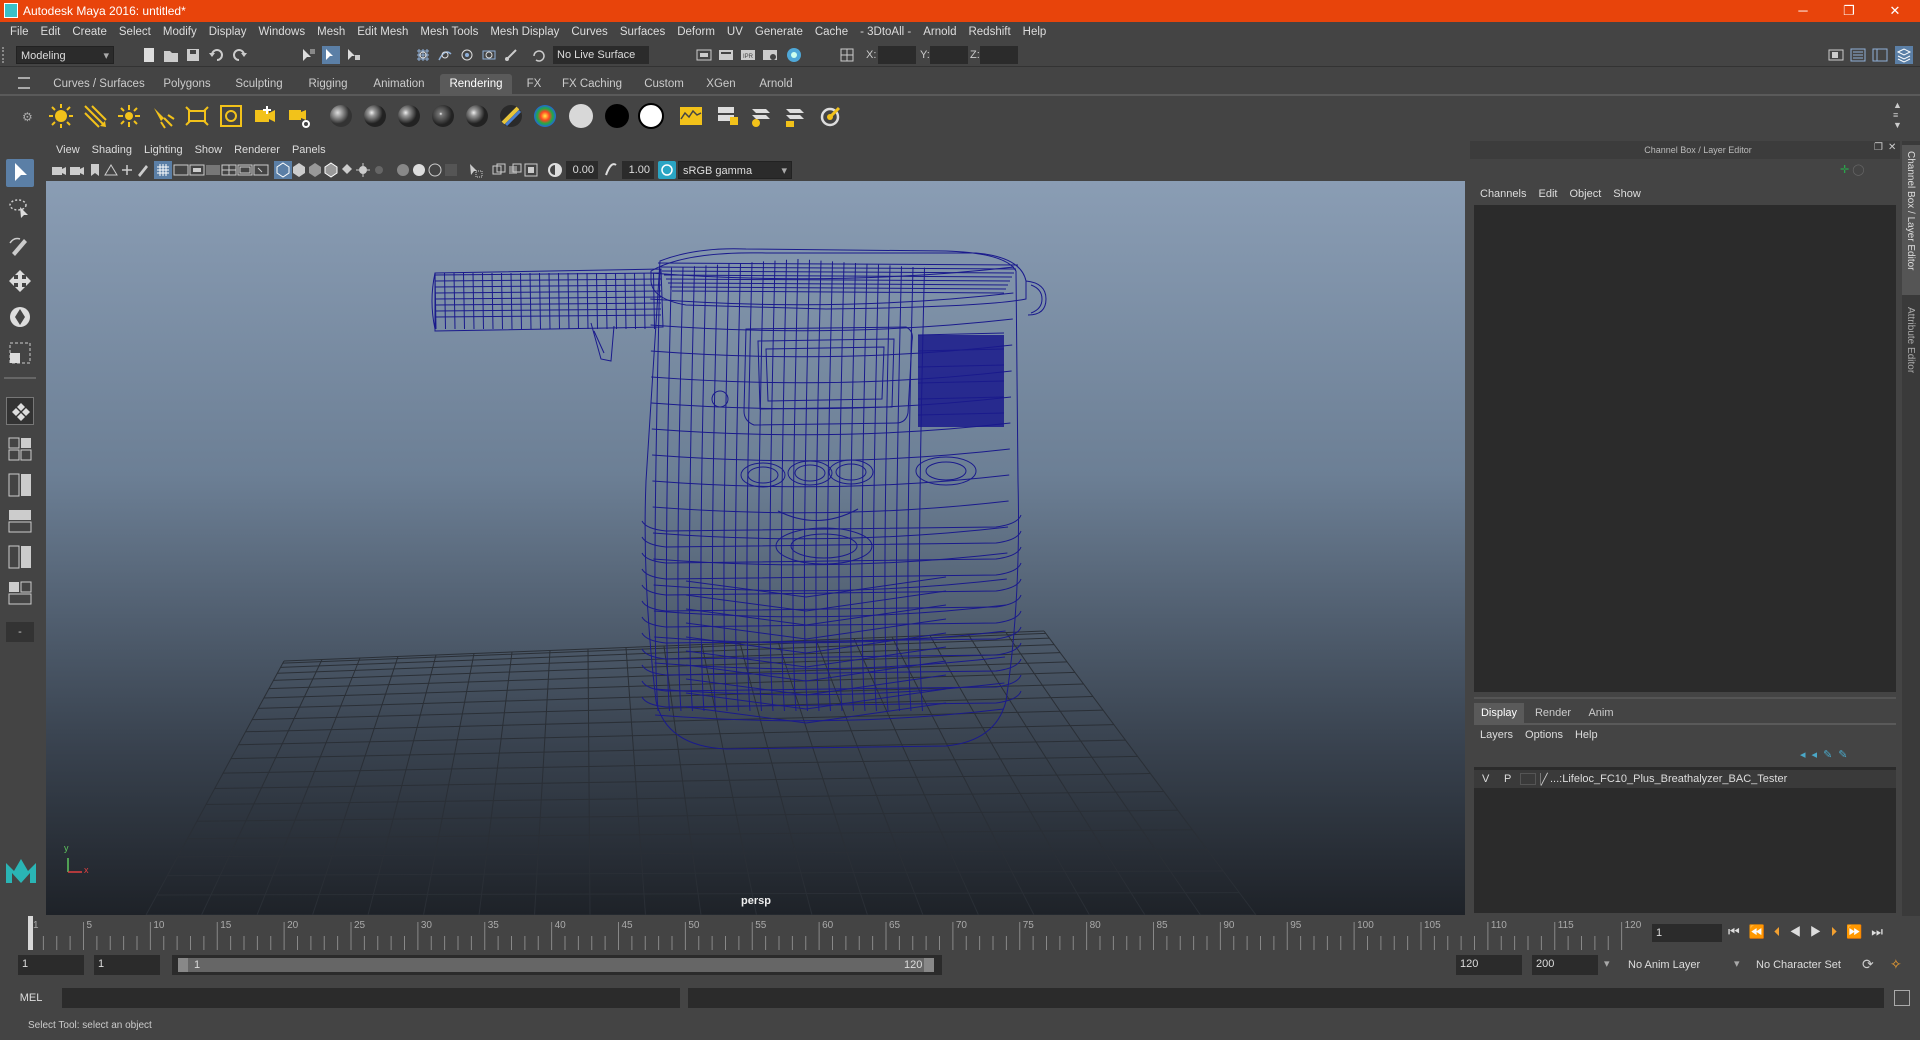 The height and width of the screenshot is (1040, 1920). I want to click on anisotropic-material-icon, so click(477, 116).